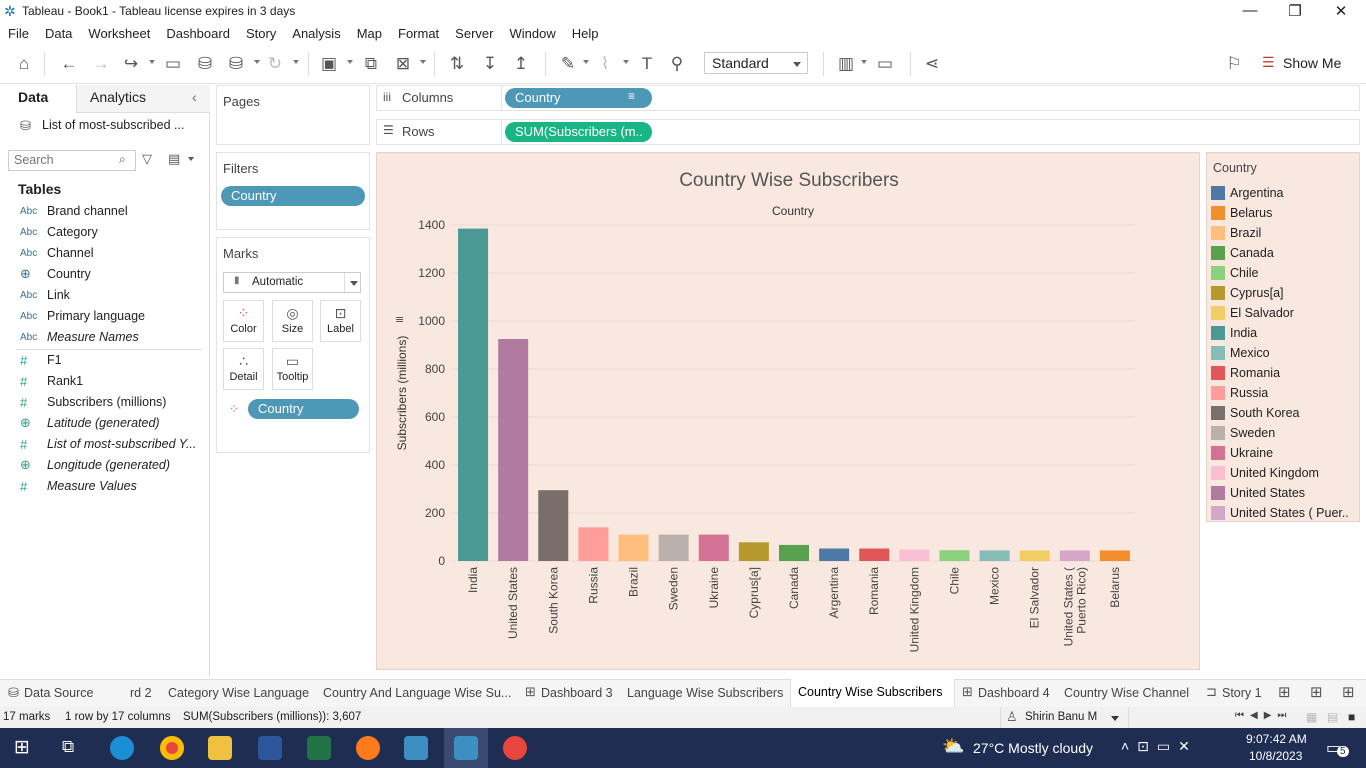 Image resolution: width=1366 pixels, height=768 pixels. I want to click on legend-item: Cyprus[a], so click(1247, 293).